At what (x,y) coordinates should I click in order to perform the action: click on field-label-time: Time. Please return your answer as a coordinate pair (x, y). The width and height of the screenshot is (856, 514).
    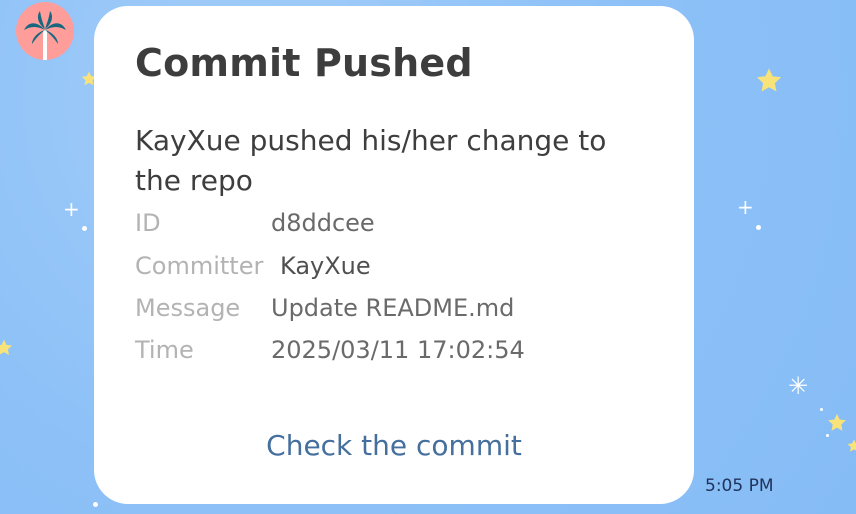
    Looking at the image, I should click on (164, 350).